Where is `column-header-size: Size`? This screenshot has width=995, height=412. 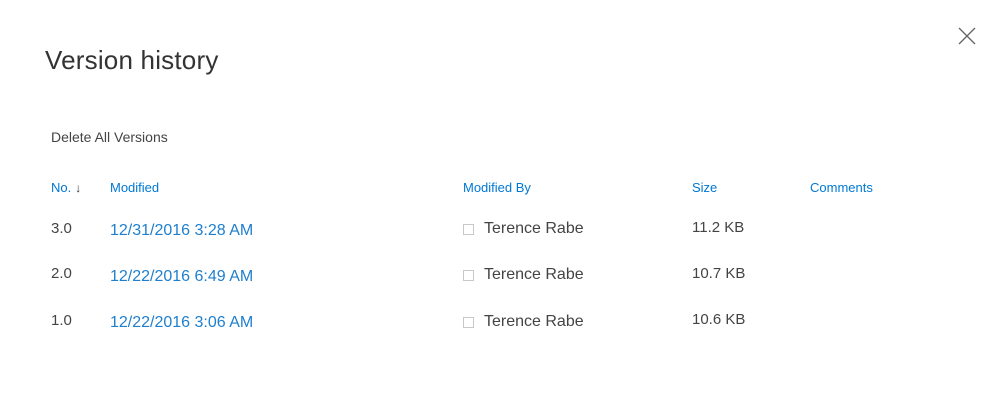 column-header-size: Size is located at coordinates (704, 188).